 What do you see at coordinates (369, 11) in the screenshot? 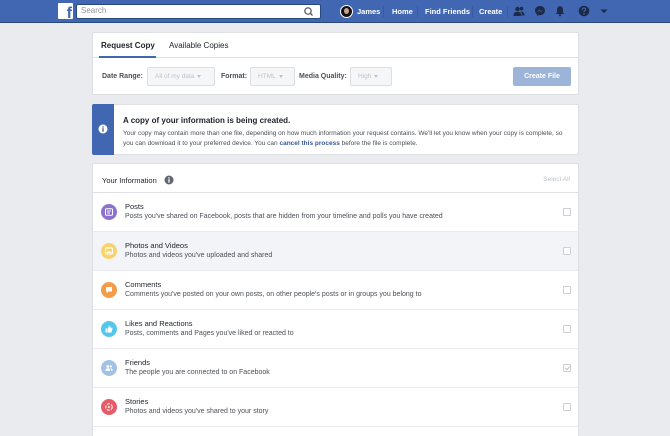
I see `profile-name: James` at bounding box center [369, 11].